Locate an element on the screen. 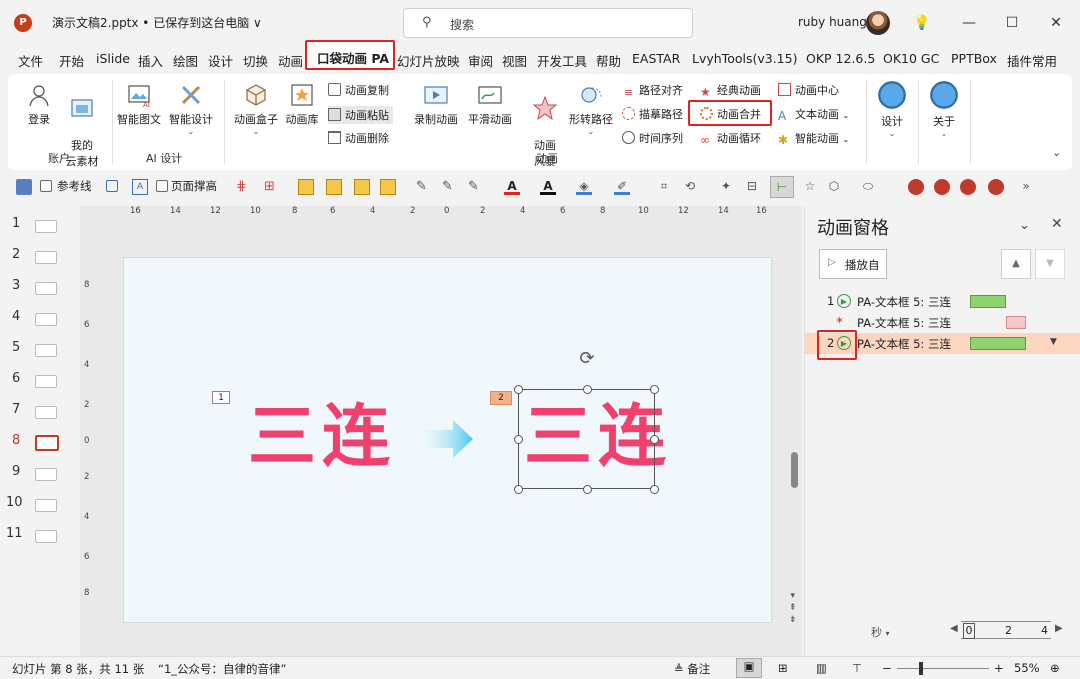 This screenshot has width=1080, height=679. distribute-v-icon: ⊞ is located at coordinates (272, 187).